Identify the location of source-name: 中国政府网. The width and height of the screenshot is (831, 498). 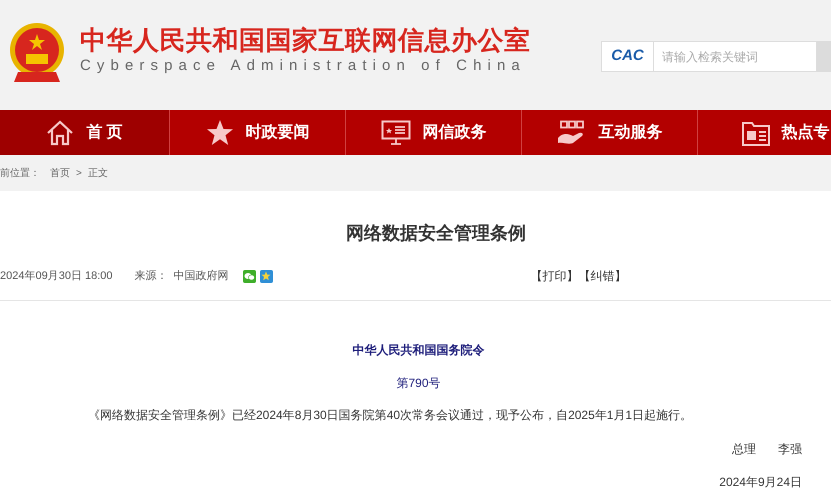
(201, 276).